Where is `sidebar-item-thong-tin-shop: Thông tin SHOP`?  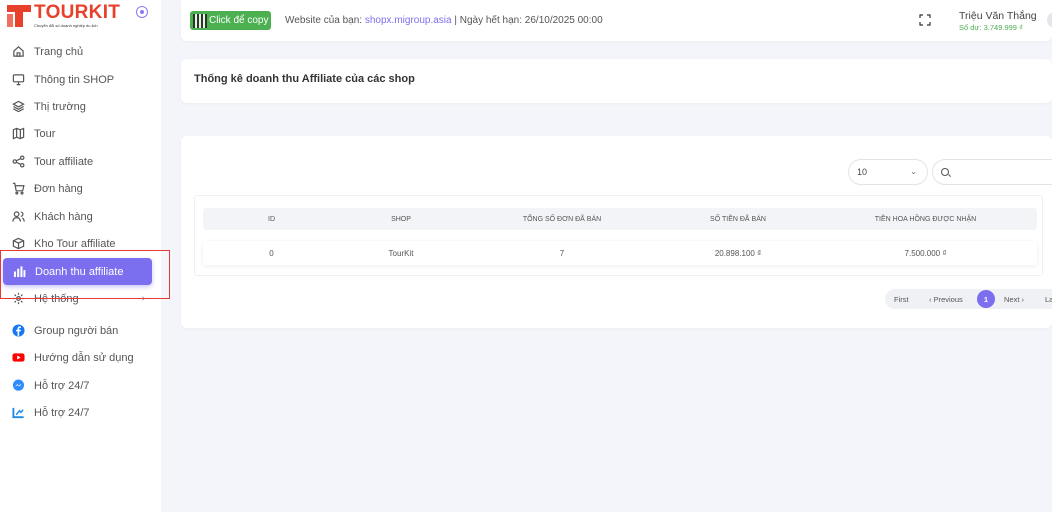 sidebar-item-thong-tin-shop: Thông tin SHOP is located at coordinates (80, 79).